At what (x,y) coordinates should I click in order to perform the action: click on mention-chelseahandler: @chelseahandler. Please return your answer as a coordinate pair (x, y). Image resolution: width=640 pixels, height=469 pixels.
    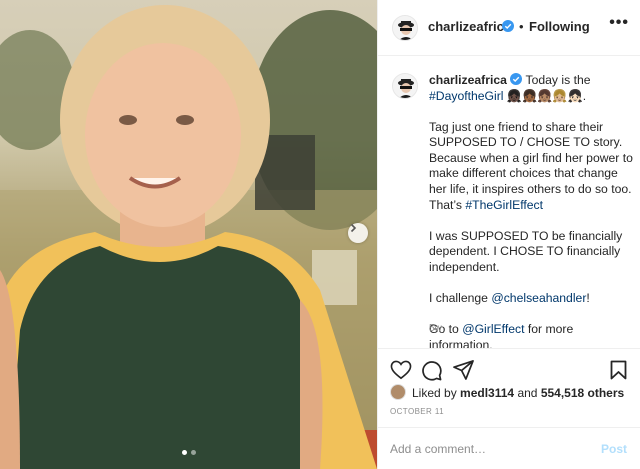
    Looking at the image, I should click on (538, 298).